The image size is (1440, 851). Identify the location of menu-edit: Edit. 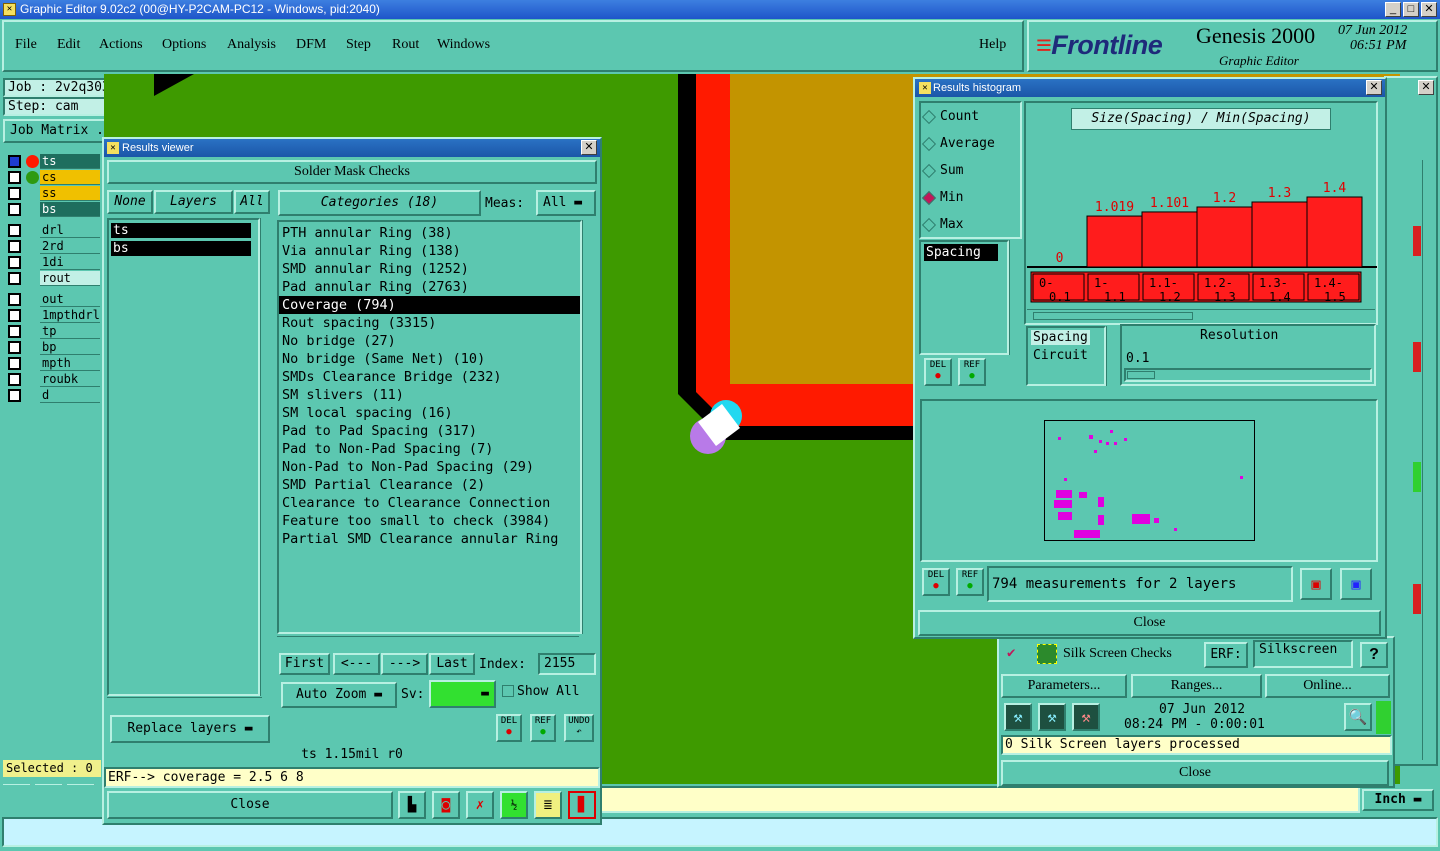
(68, 45).